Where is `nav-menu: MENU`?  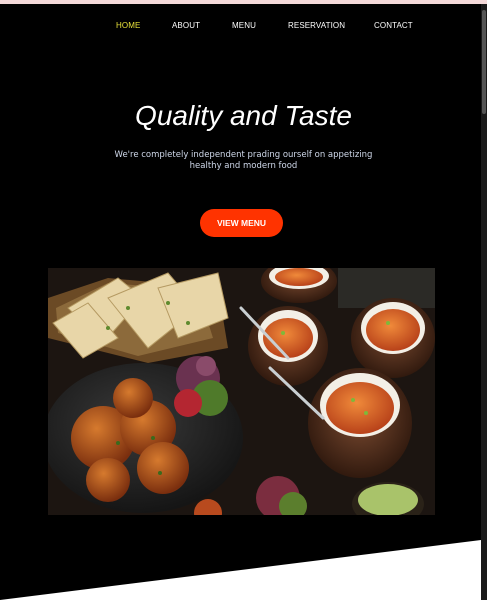 nav-menu: MENU is located at coordinates (244, 25).